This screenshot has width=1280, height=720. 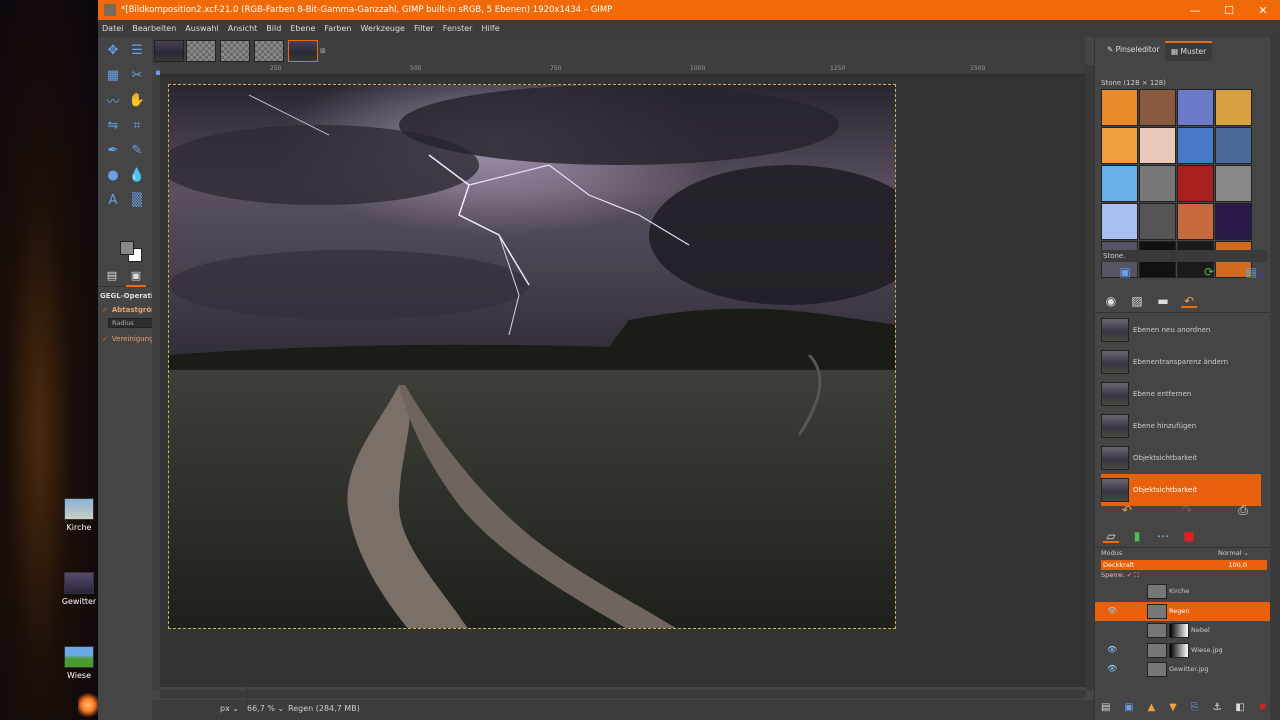 What do you see at coordinates (458, 28) in the screenshot?
I see `menu-item-9: Fenster` at bounding box center [458, 28].